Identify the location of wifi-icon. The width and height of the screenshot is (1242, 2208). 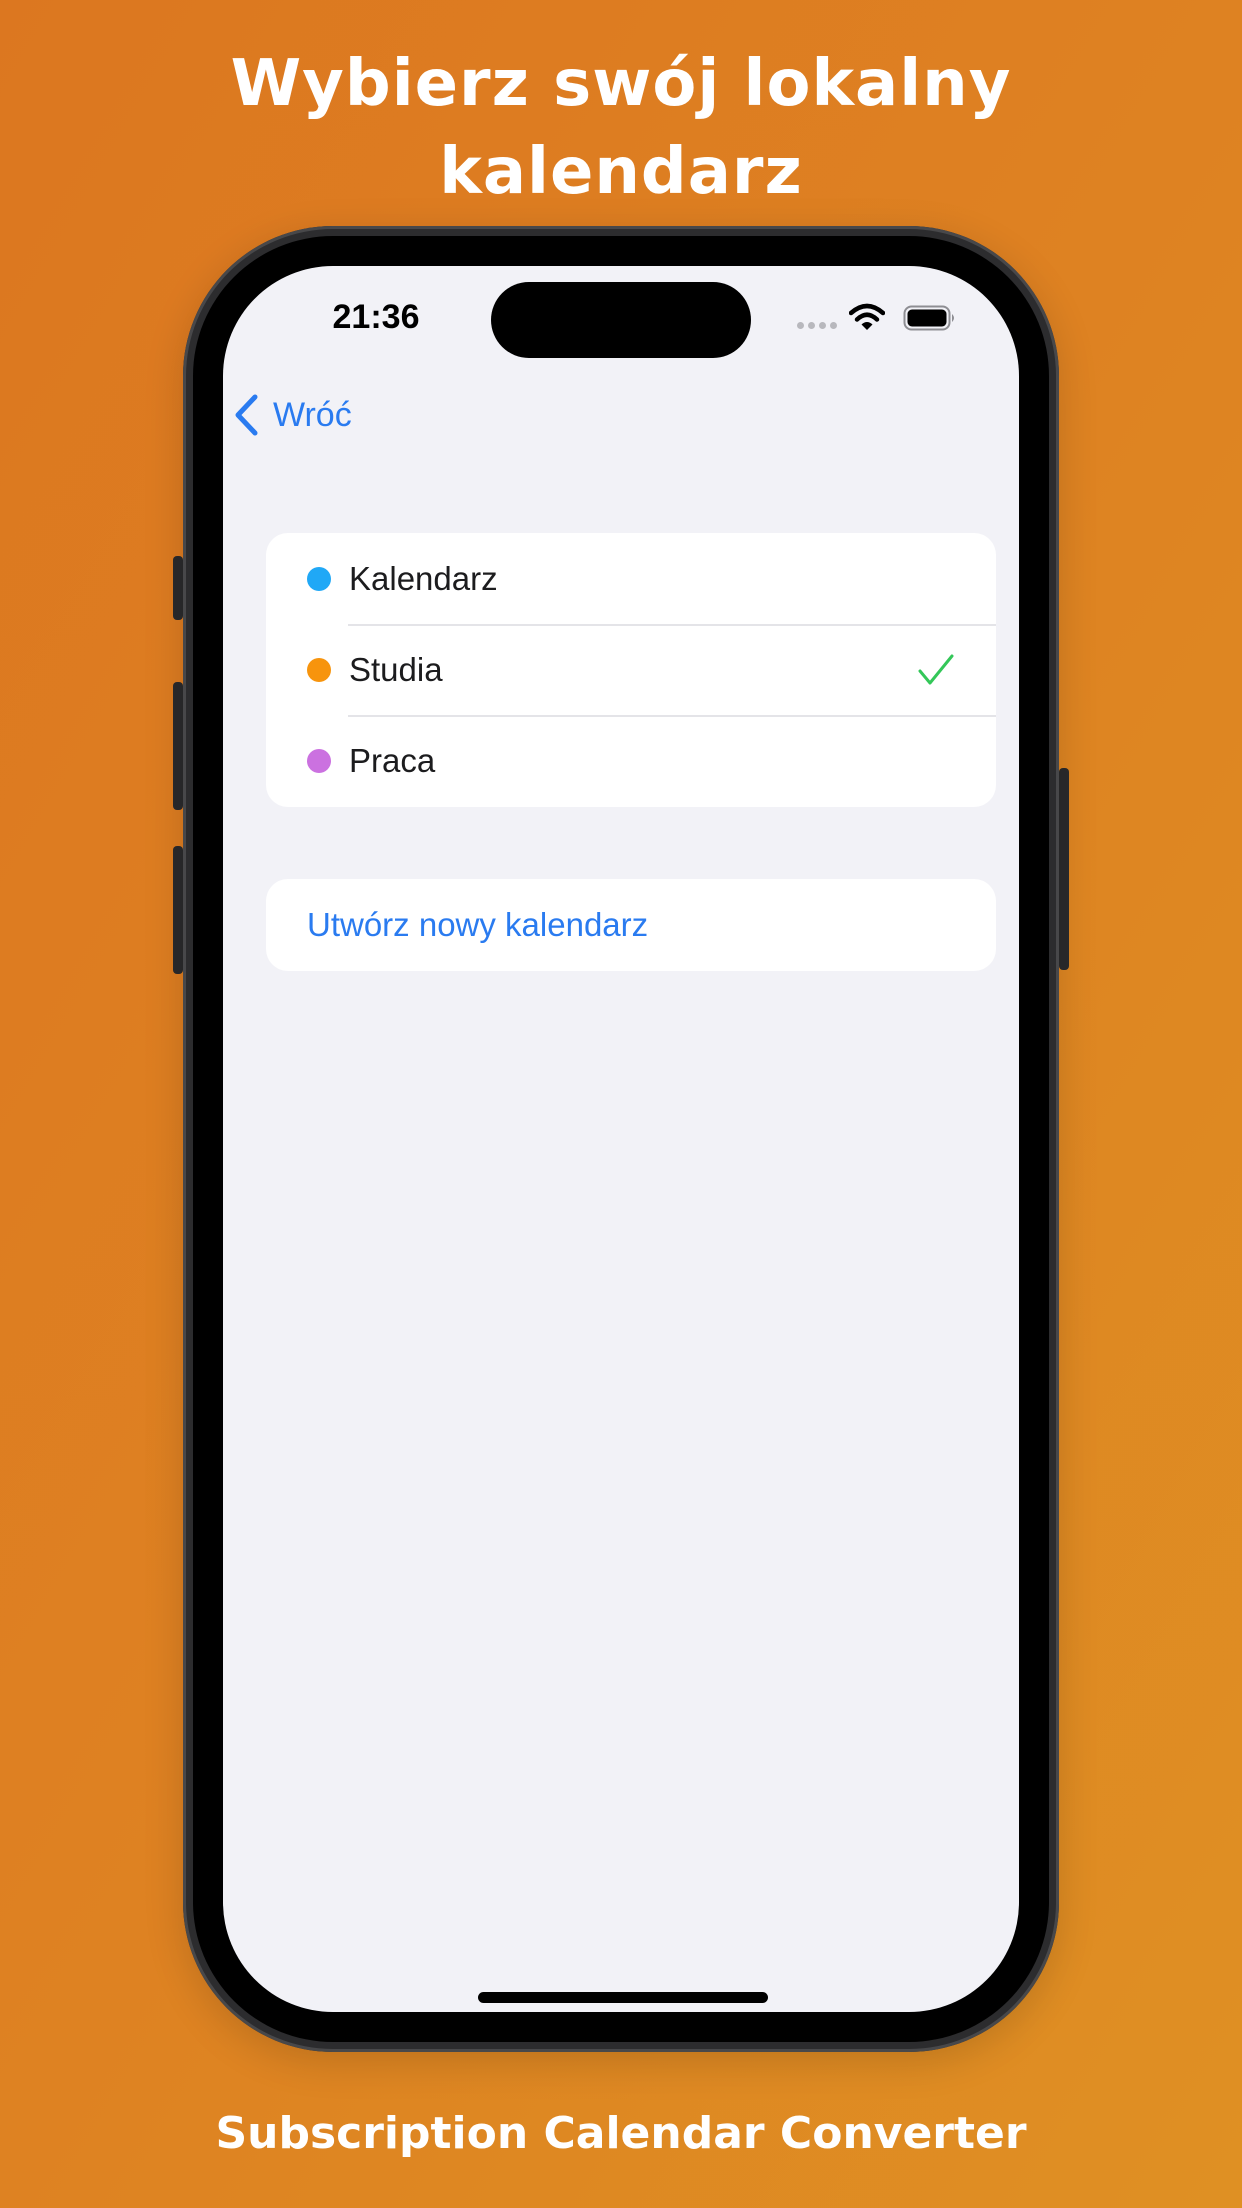
(867, 316).